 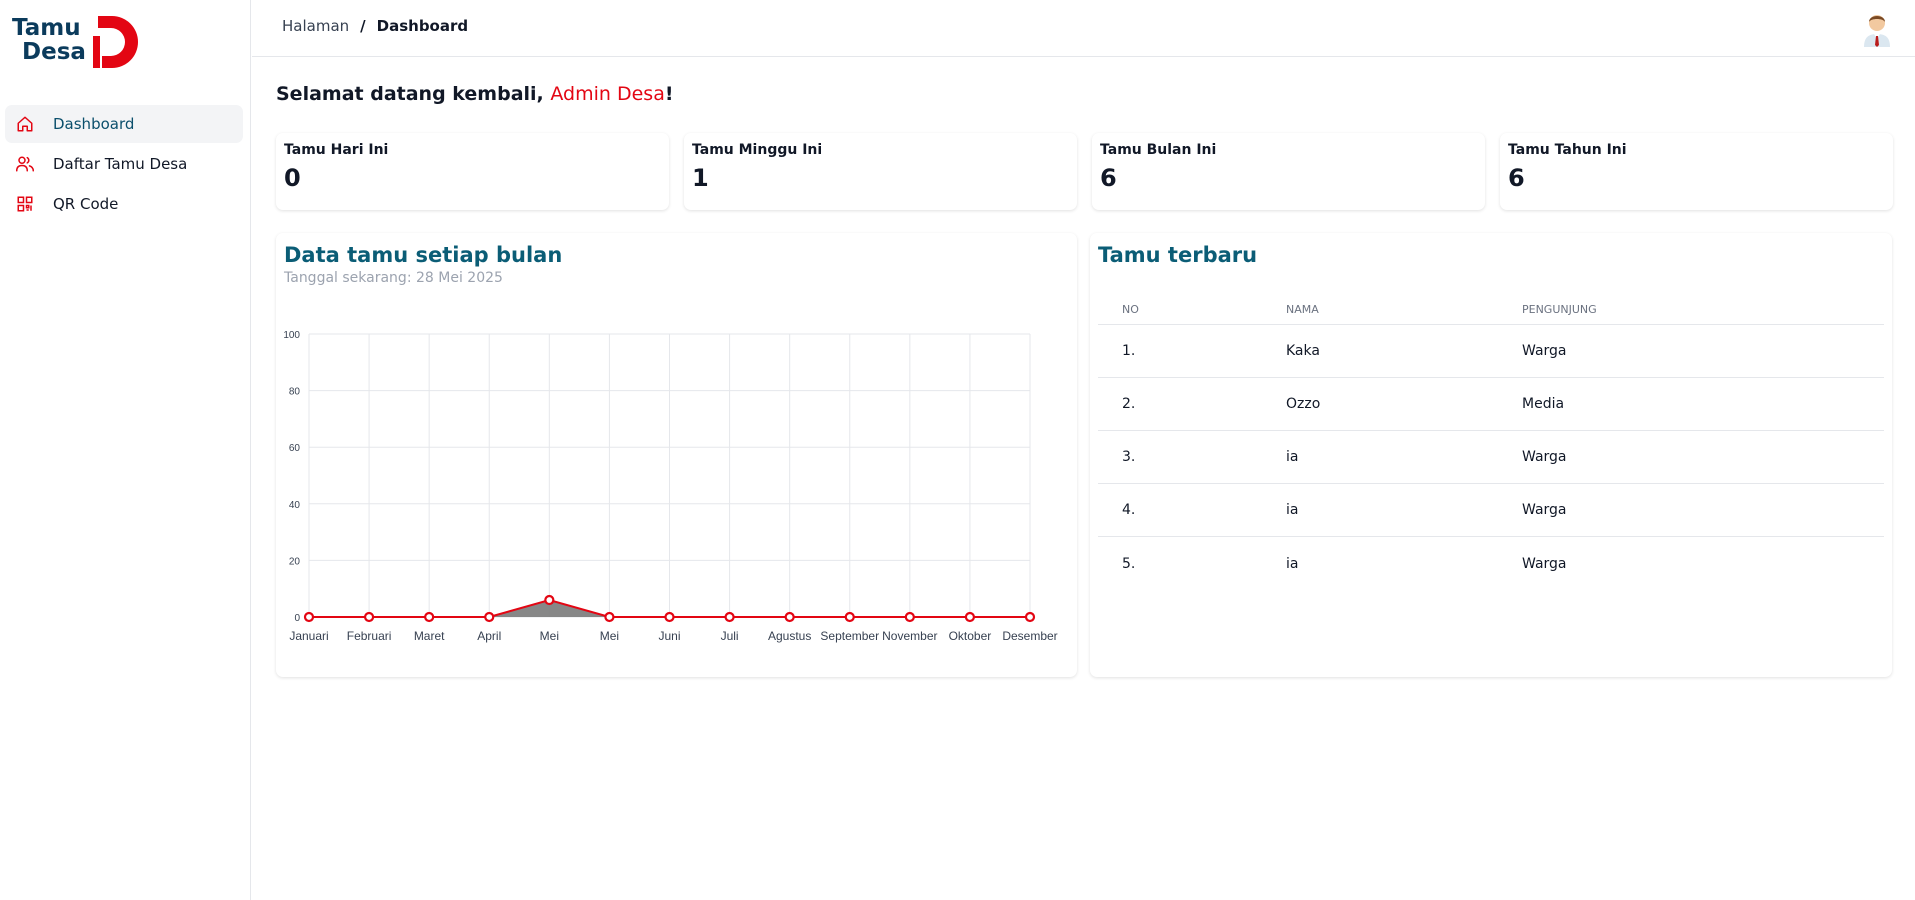 What do you see at coordinates (730, 636) in the screenshot?
I see `x-tick-label: Juli` at bounding box center [730, 636].